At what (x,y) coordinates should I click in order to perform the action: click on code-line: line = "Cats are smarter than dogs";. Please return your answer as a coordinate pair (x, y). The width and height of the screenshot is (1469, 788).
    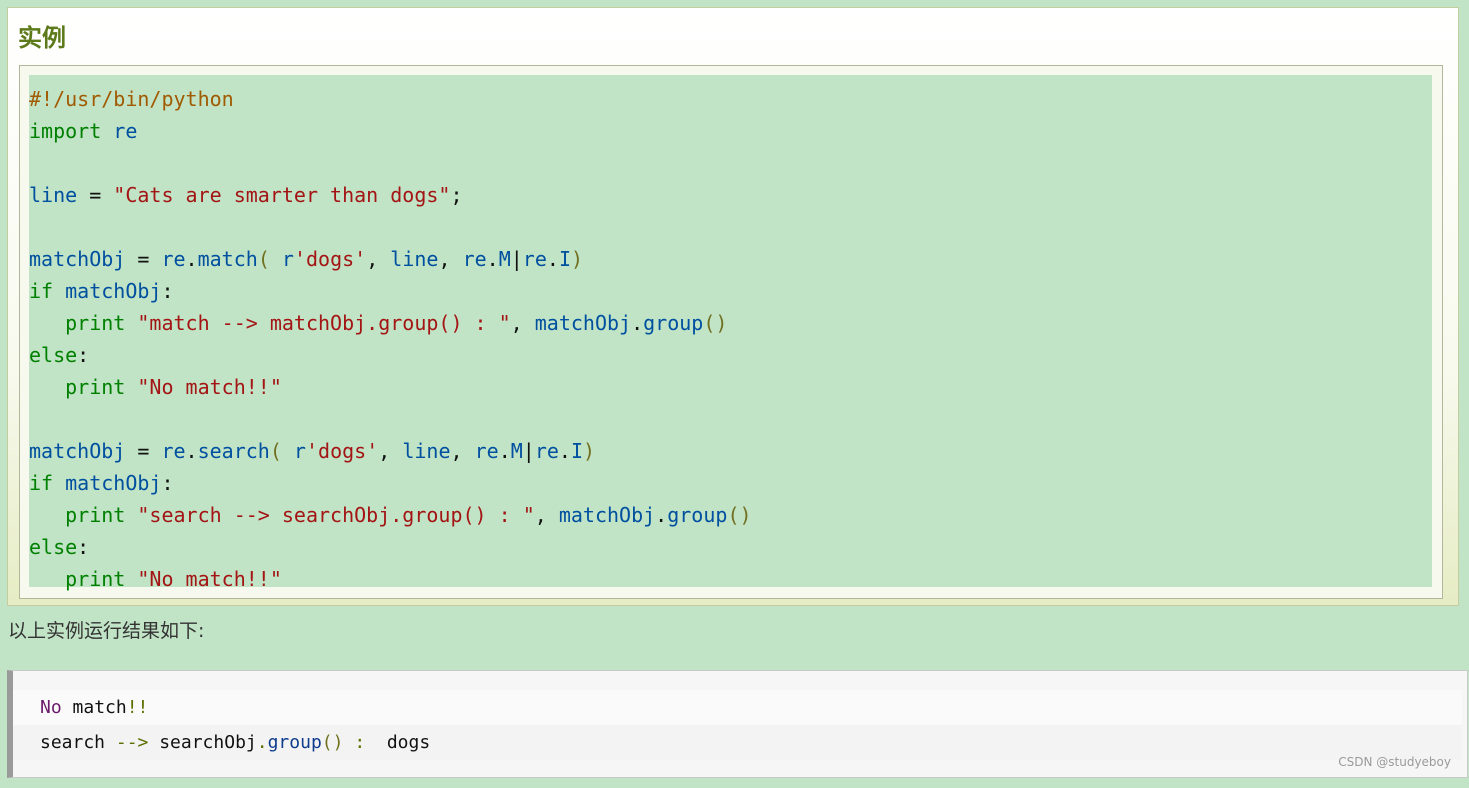
    Looking at the image, I should click on (390, 195).